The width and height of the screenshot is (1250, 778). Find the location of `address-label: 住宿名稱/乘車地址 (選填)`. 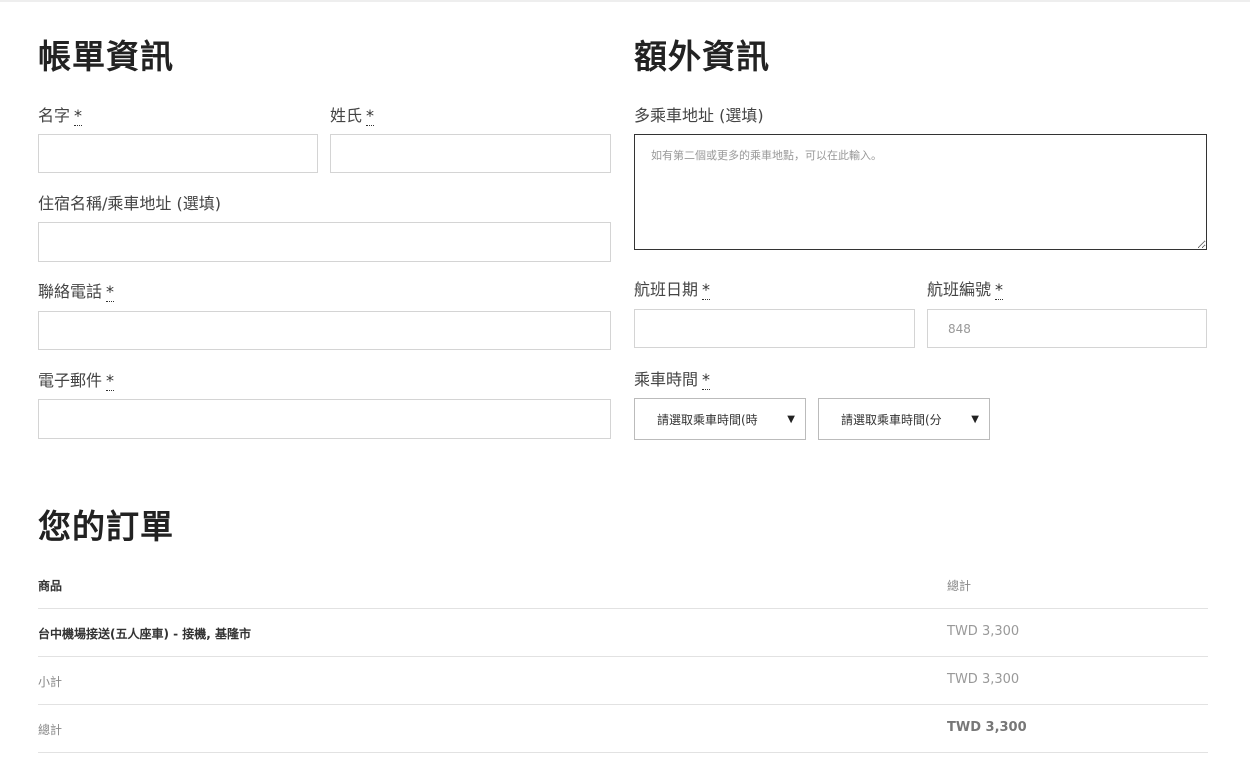

address-label: 住宿名稱/乘車地址 (選填) is located at coordinates (129, 203).